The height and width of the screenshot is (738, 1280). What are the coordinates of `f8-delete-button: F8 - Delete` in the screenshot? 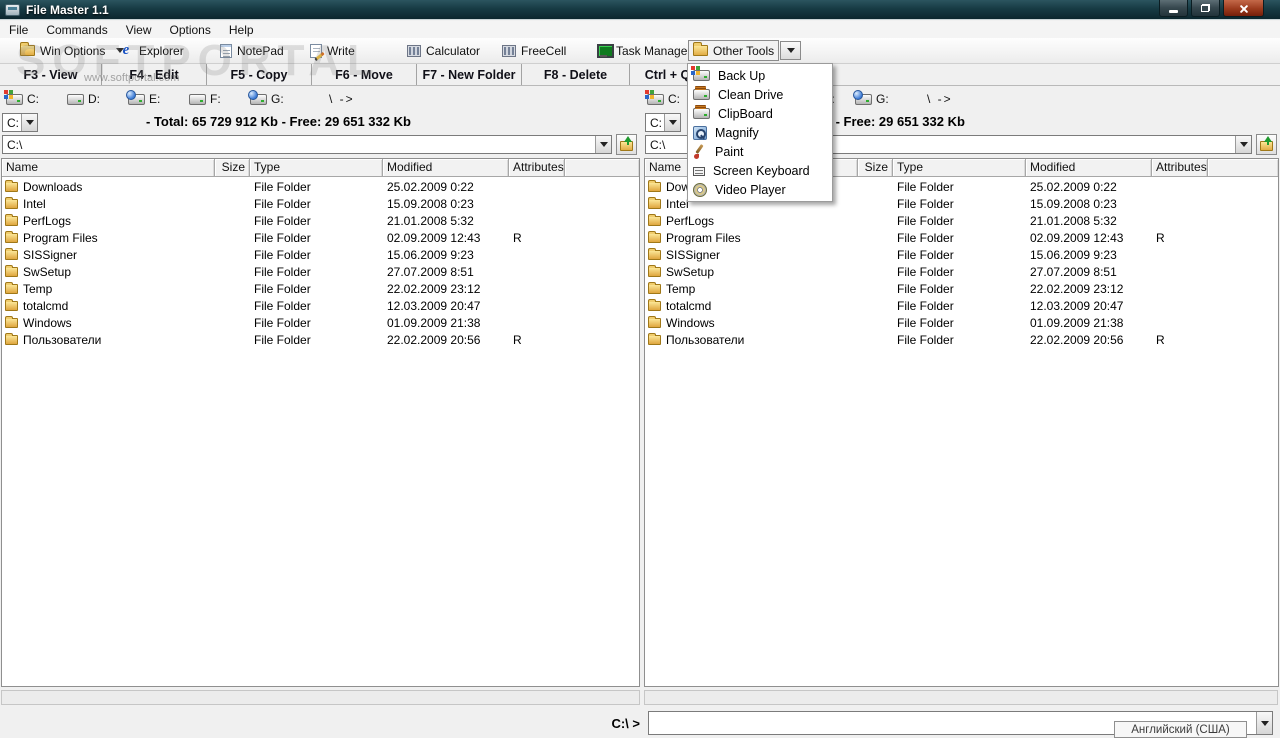 It's located at (576, 74).